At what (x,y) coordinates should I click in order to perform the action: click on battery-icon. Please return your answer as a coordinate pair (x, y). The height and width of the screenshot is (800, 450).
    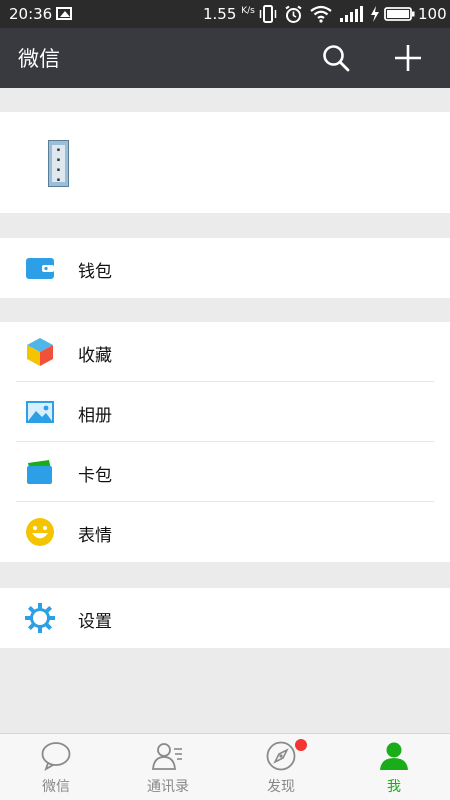
    Looking at the image, I should click on (399, 14).